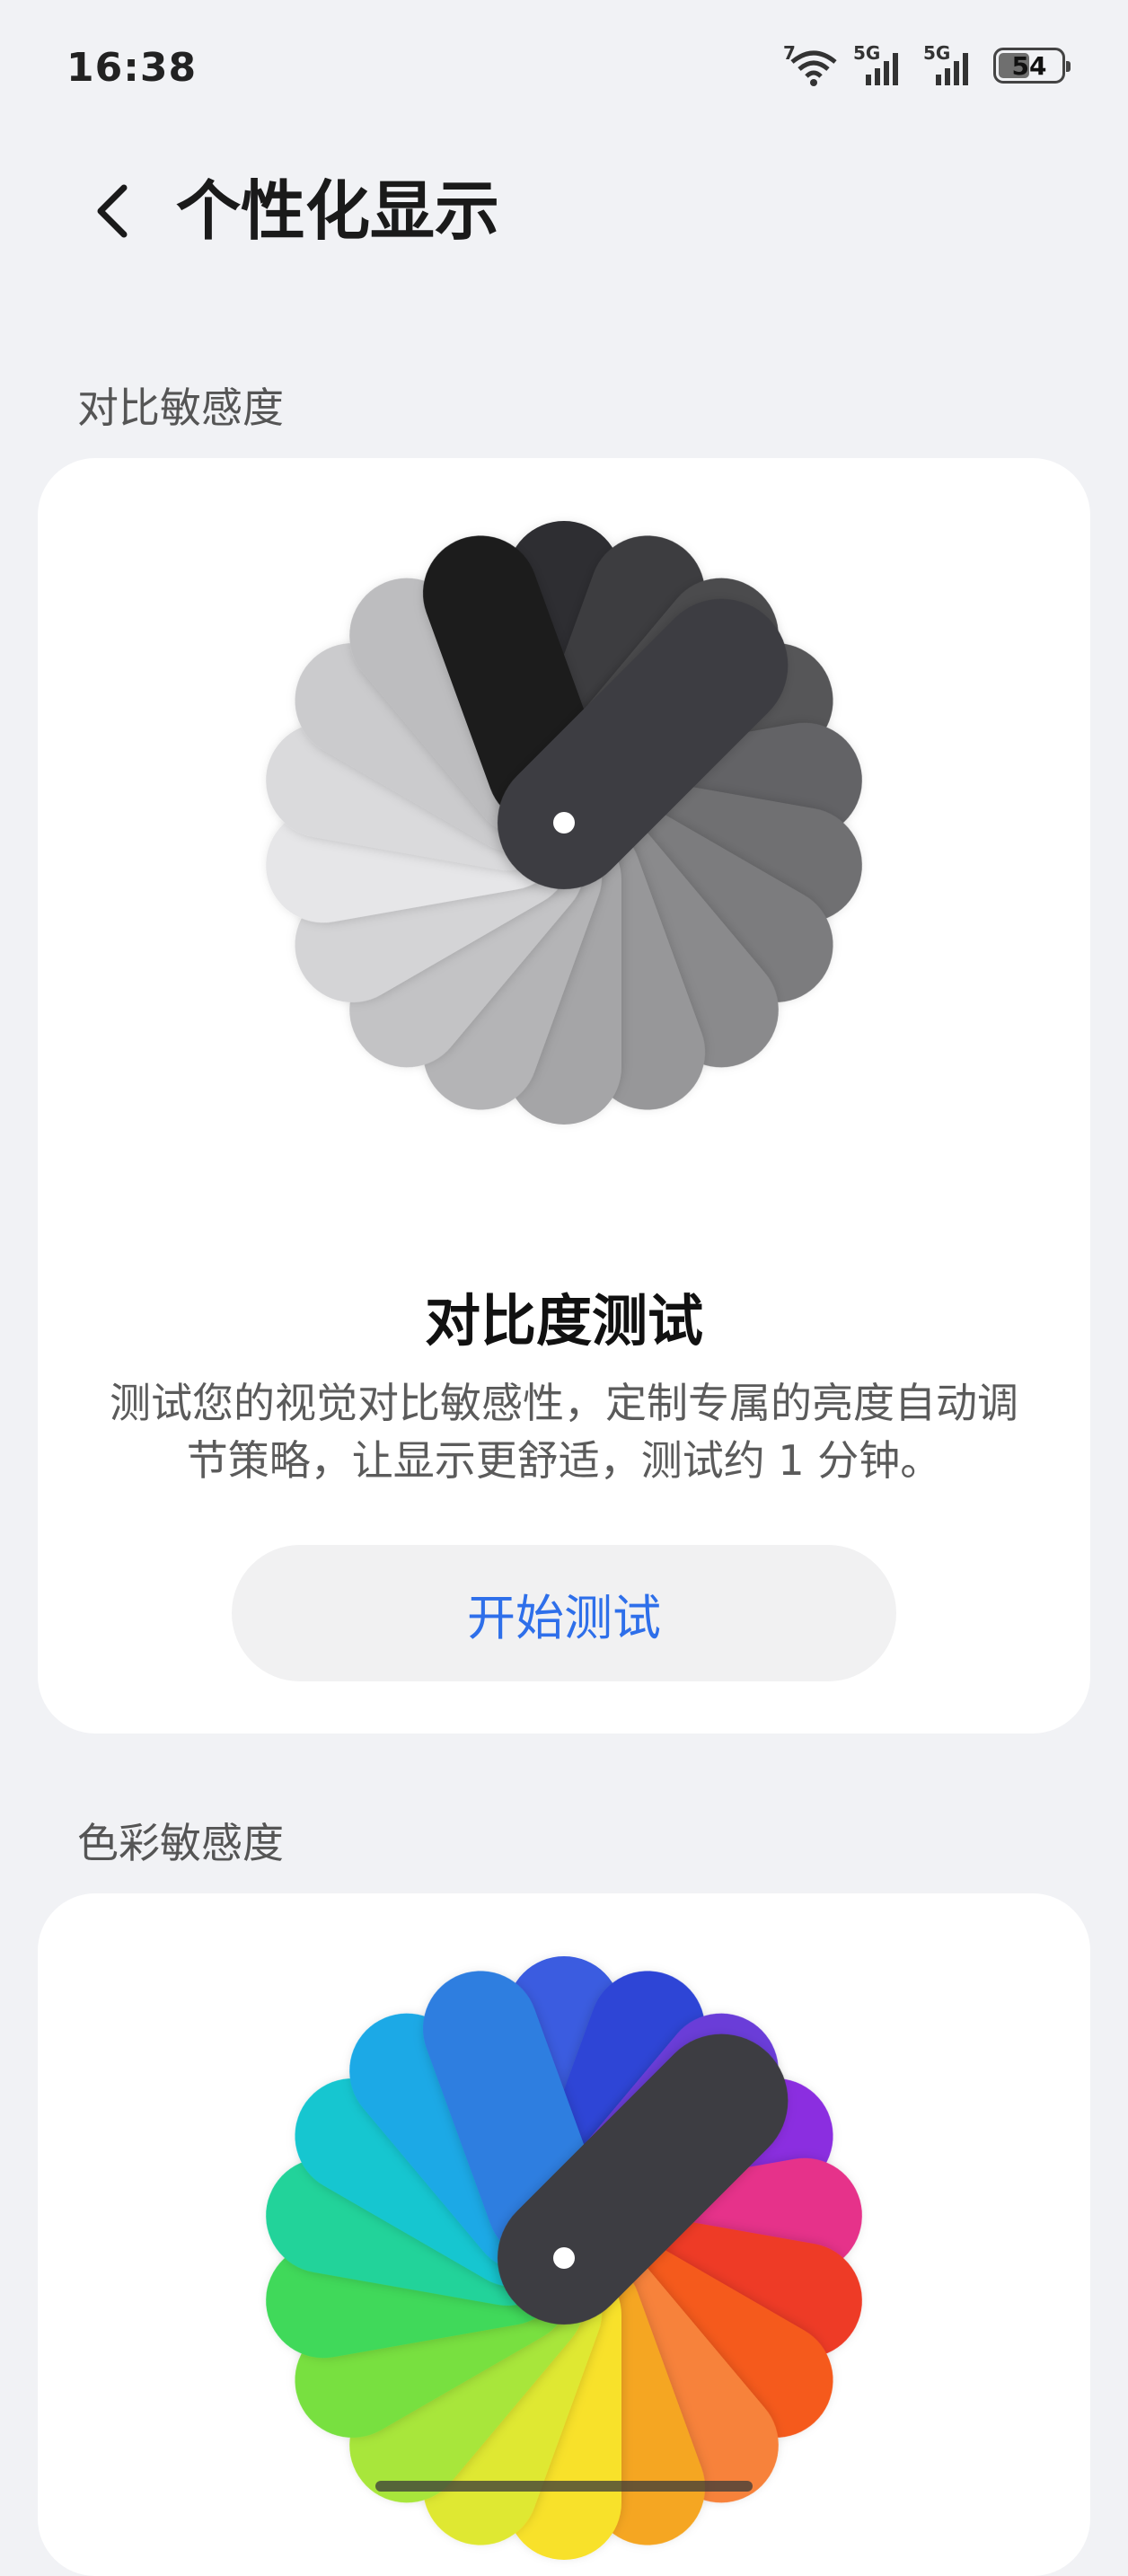  I want to click on contrast-section-label: 对比敏感度, so click(180, 408).